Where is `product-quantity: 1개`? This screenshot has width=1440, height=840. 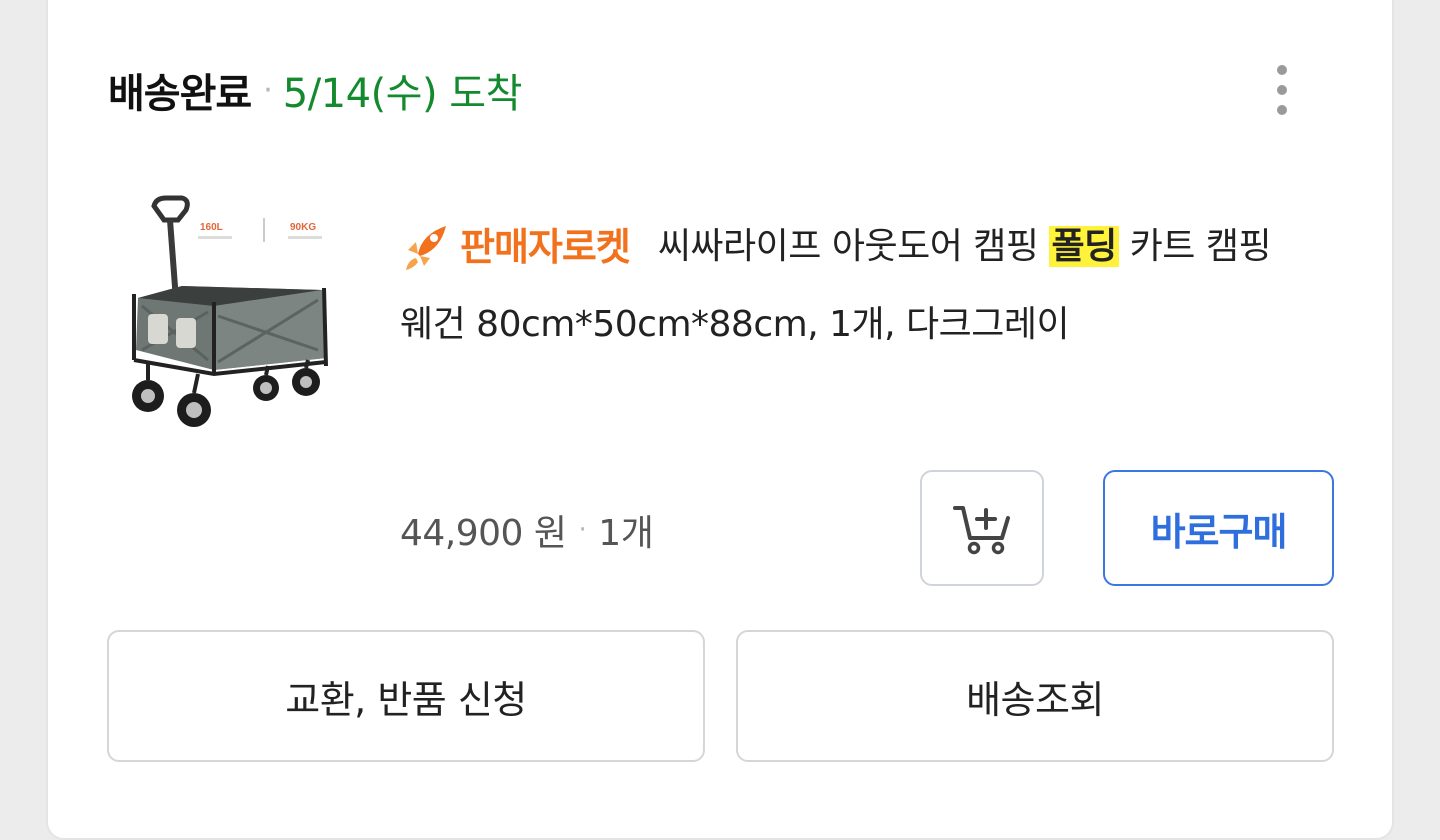
product-quantity: 1개 is located at coordinates (626, 533).